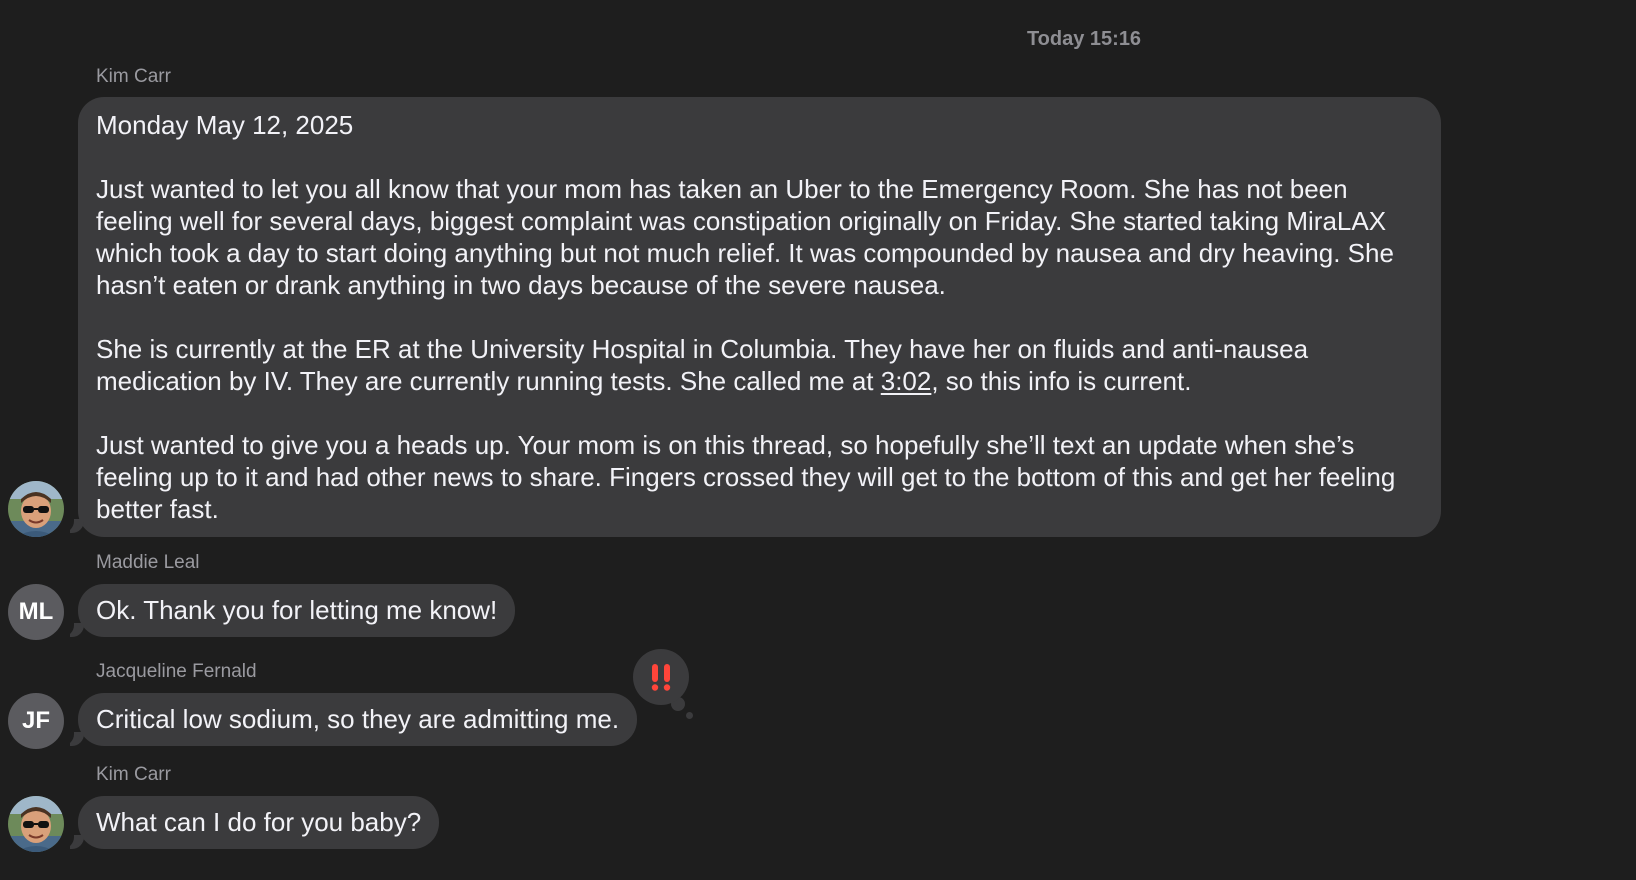  What do you see at coordinates (1084, 39) in the screenshot?
I see `thread-timestamp: Today 15:16` at bounding box center [1084, 39].